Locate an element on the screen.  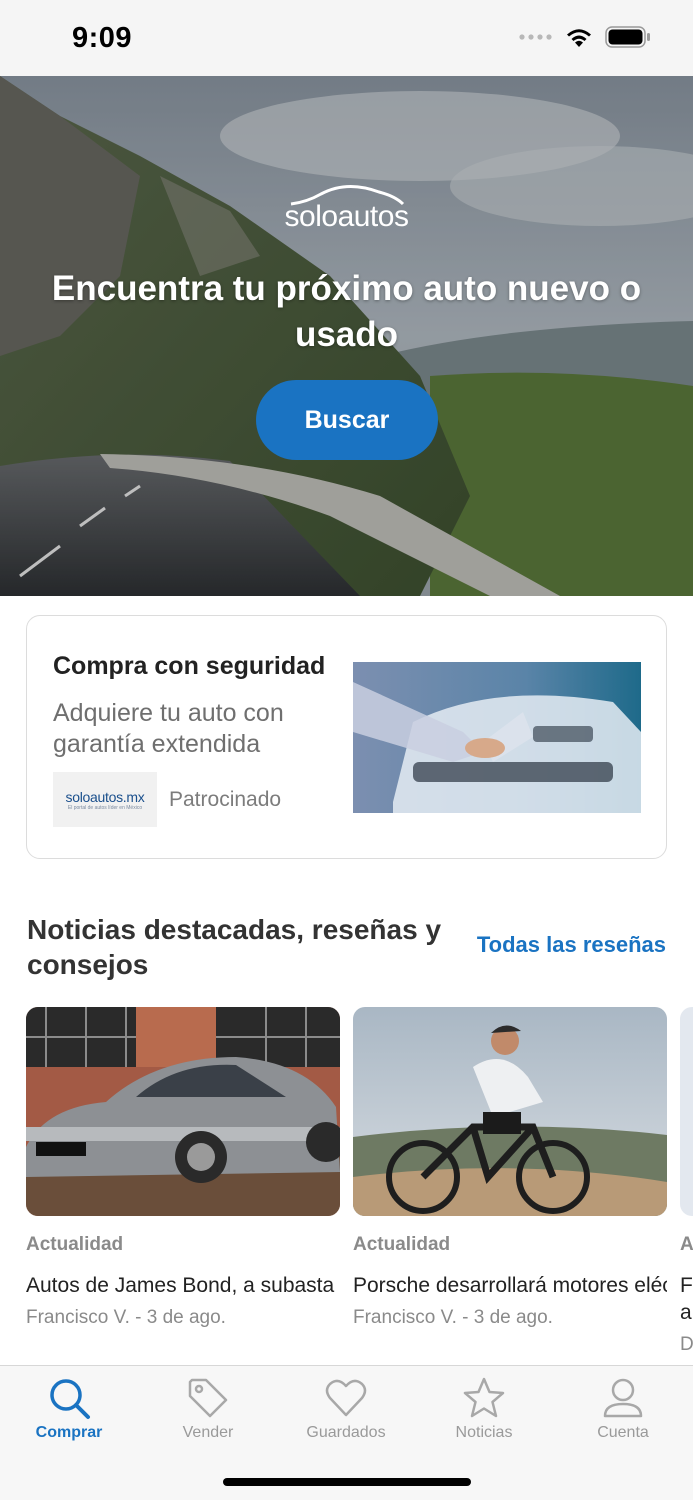
news-card-partial: A F a D is located at coordinates (686, 1181).